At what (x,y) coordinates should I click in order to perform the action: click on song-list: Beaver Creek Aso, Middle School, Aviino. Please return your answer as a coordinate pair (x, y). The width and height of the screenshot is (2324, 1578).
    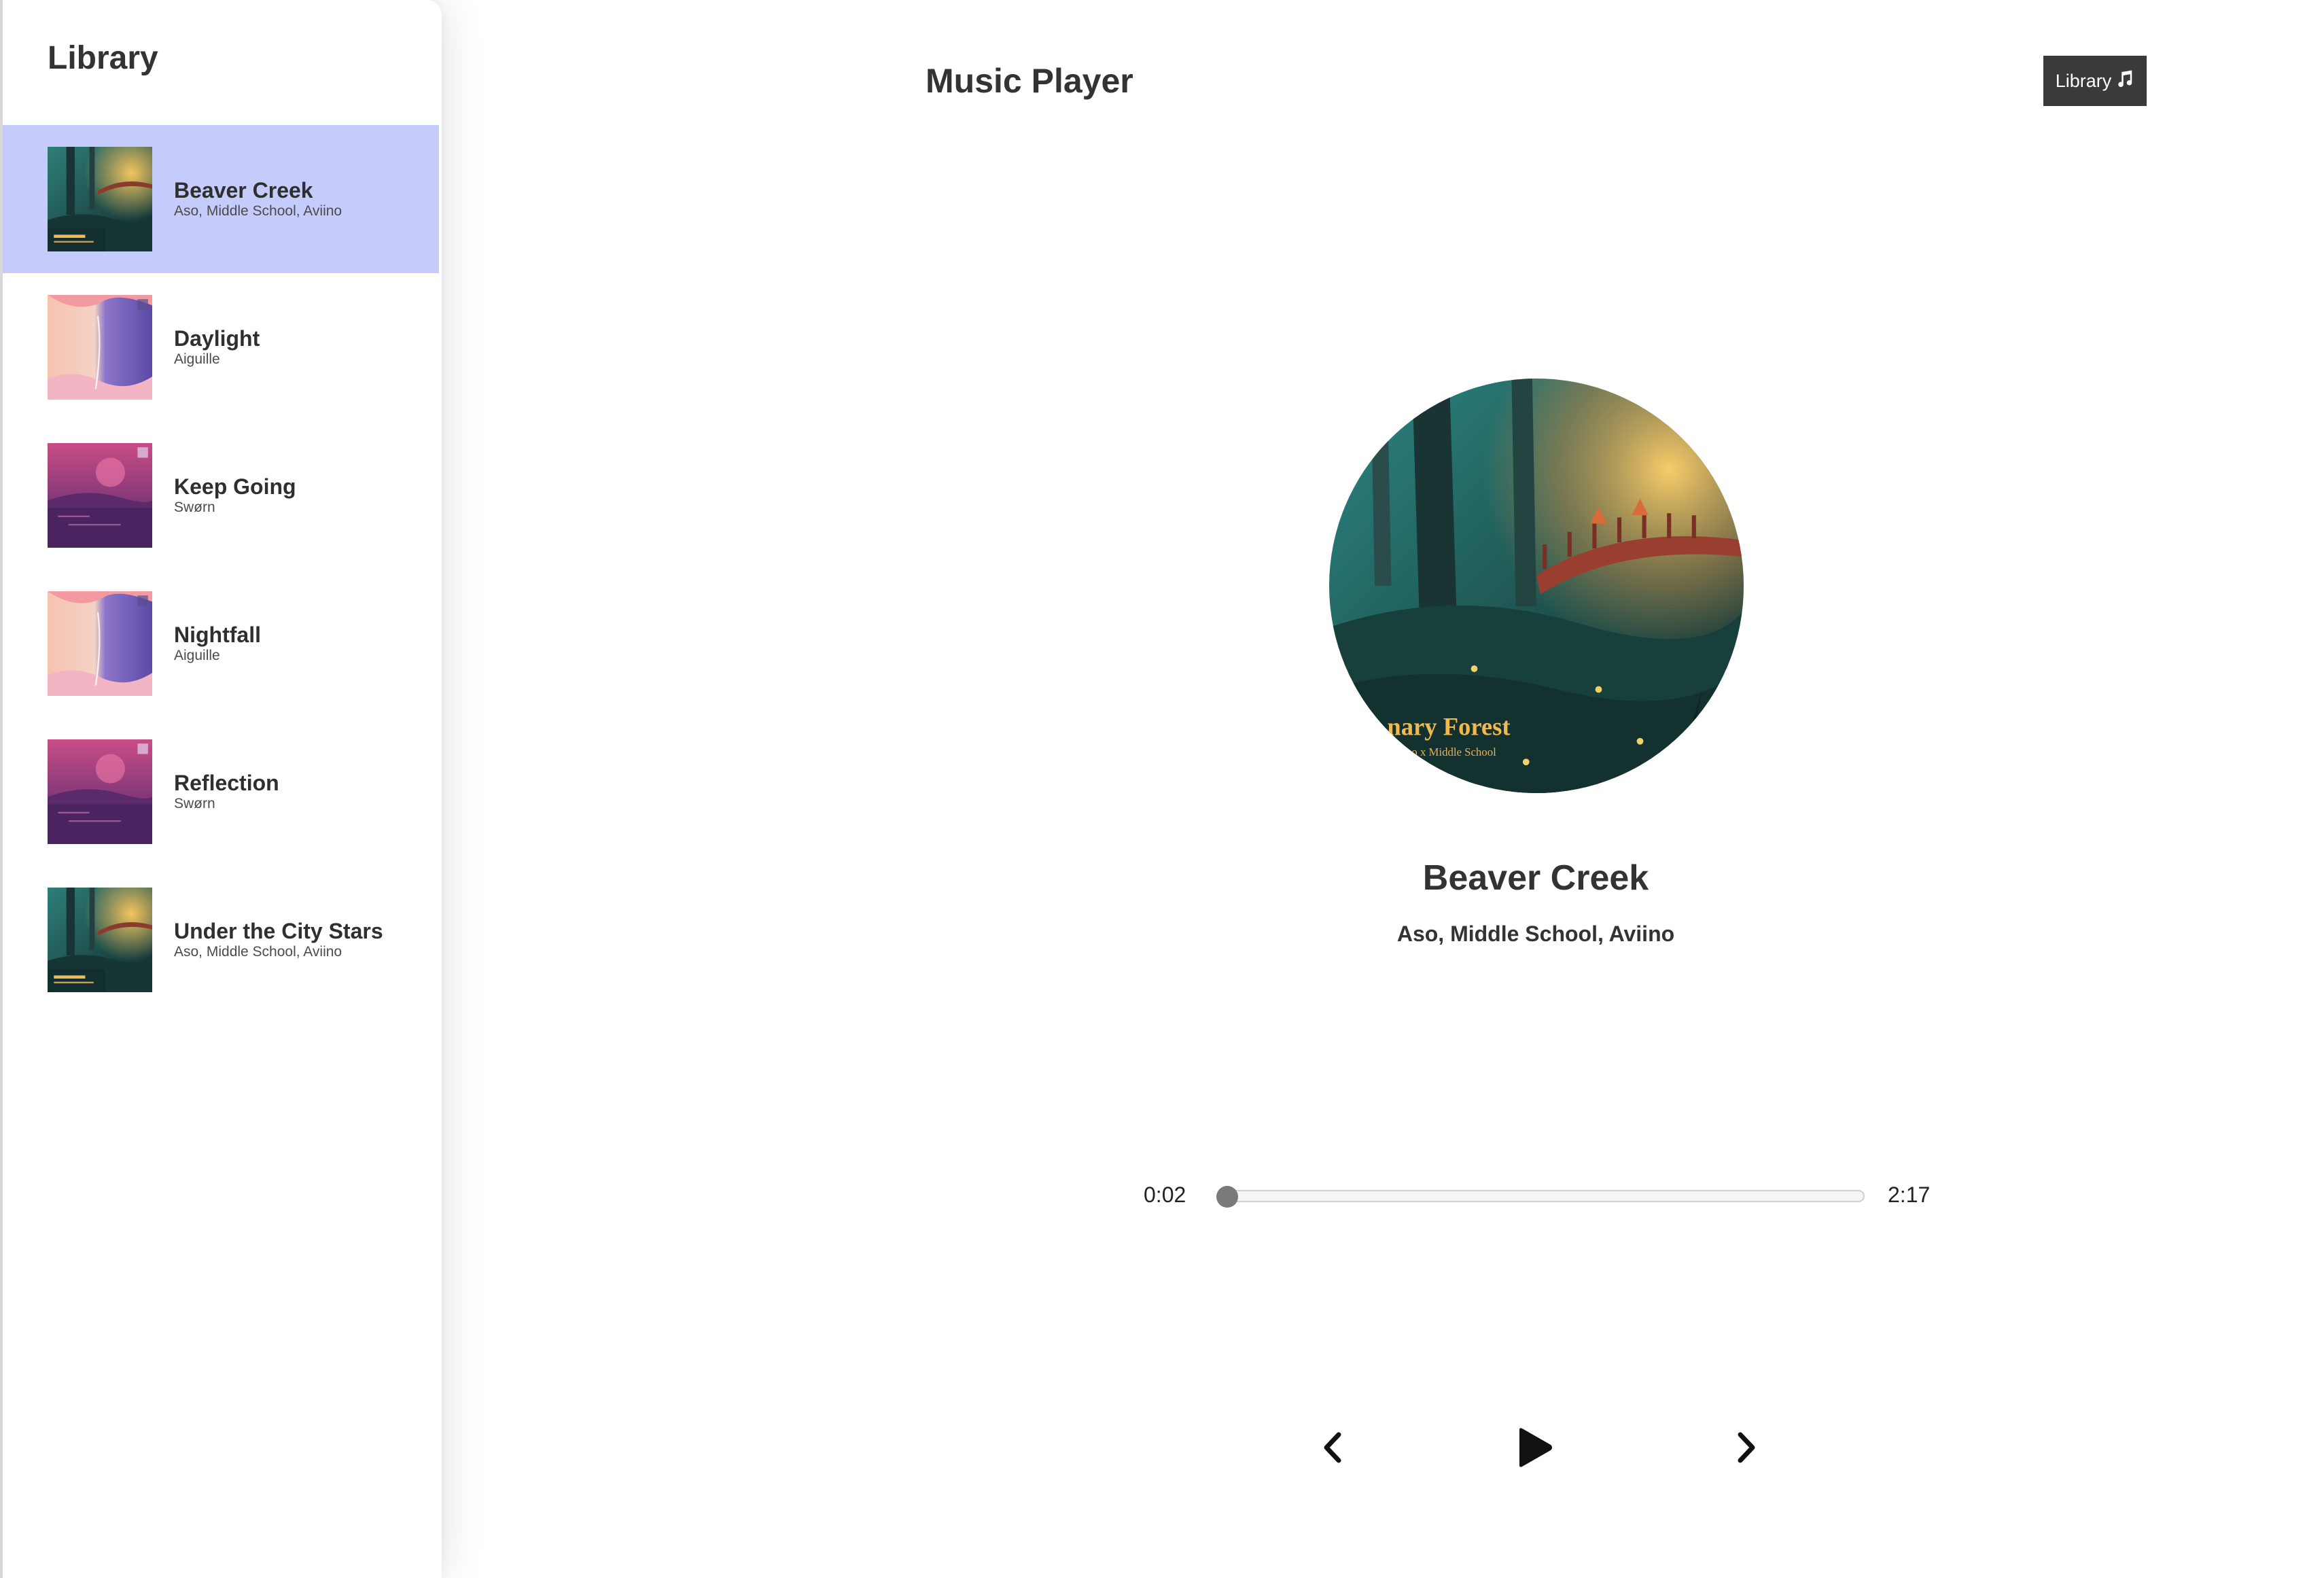
    Looking at the image, I should click on (221, 569).